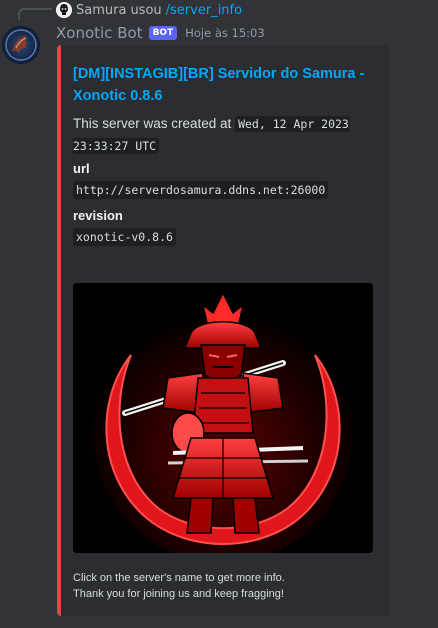 This screenshot has height=628, width=438. Describe the element at coordinates (163, 33) in the screenshot. I see `bot-badge: BOT` at that location.